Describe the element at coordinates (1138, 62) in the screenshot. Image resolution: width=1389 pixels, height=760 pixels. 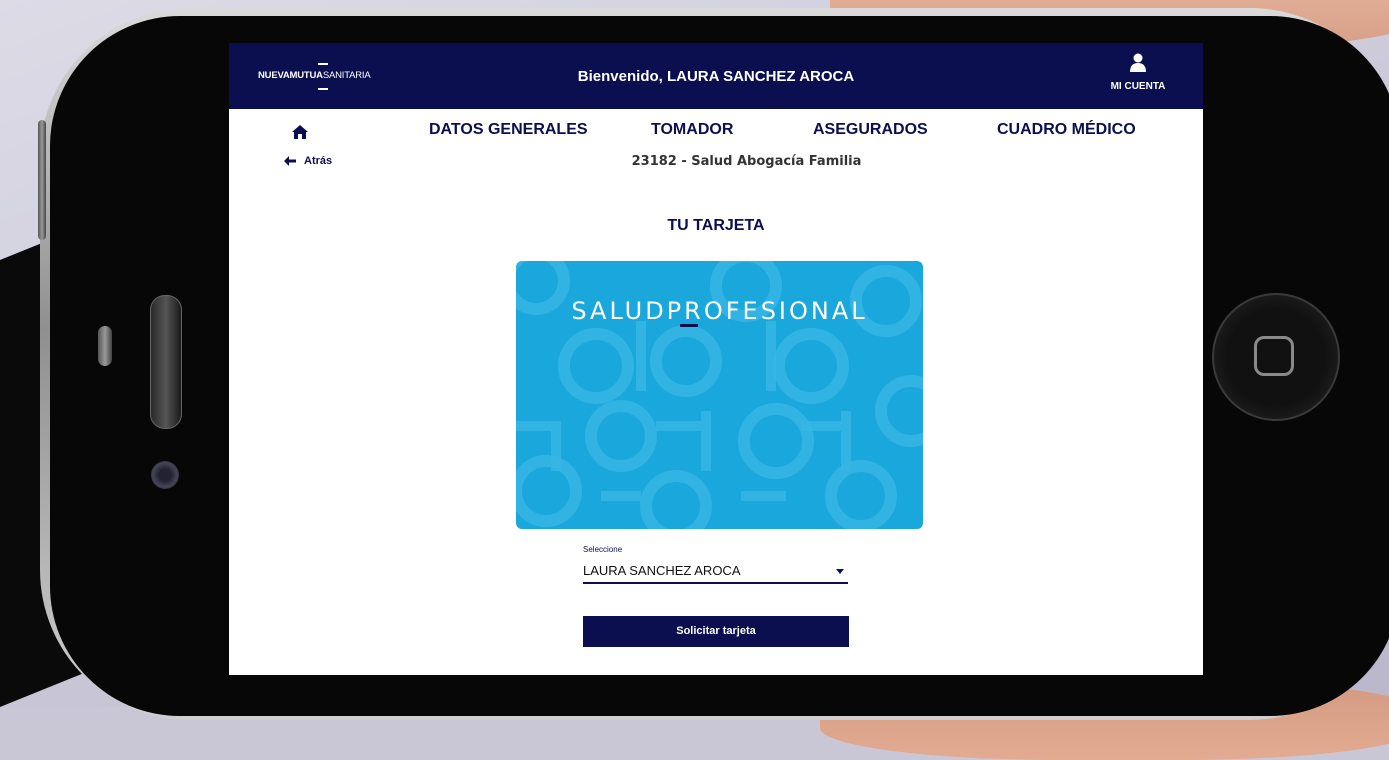
I see `user-icon` at that location.